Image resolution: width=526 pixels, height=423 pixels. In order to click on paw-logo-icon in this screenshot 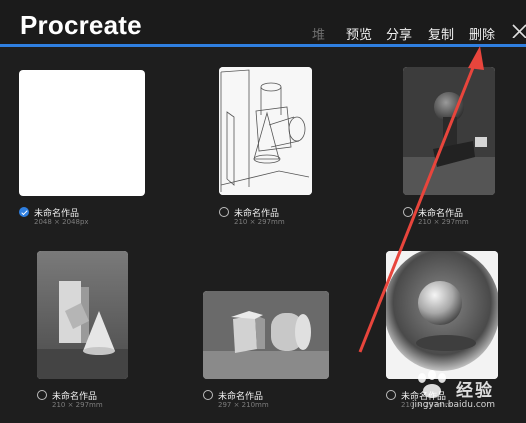, I will do `click(432, 384)`.